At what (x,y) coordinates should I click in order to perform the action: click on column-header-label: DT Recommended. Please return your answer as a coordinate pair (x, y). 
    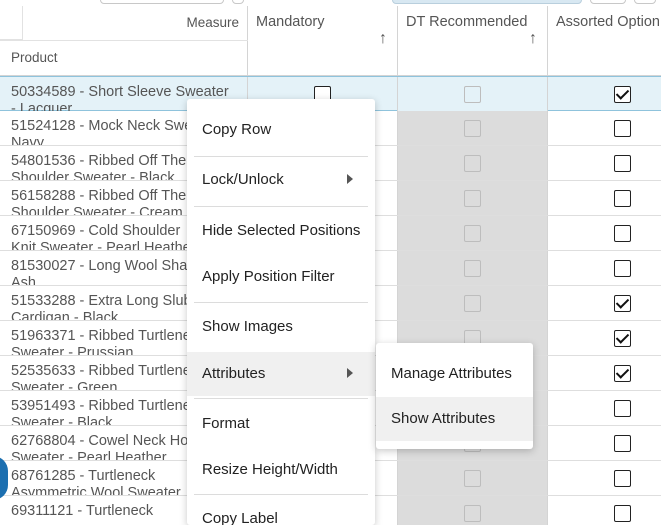
    Looking at the image, I should click on (467, 22).